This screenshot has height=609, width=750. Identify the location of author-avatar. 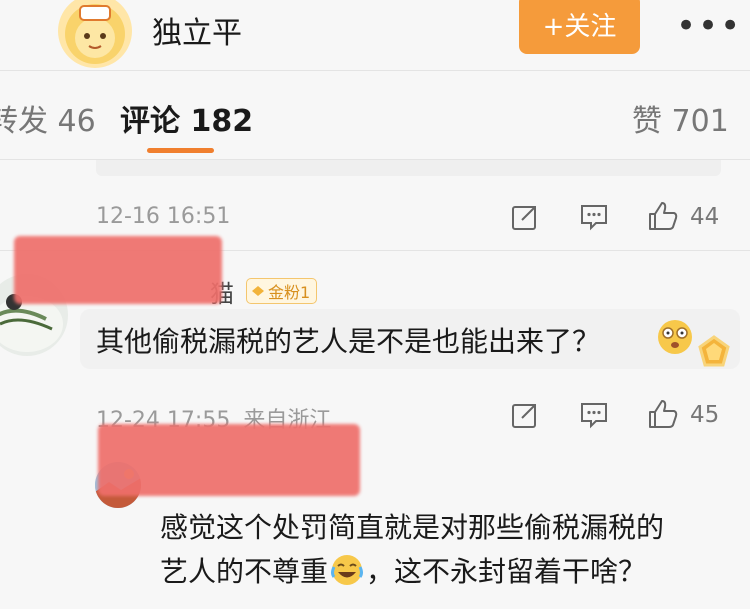
(95, 34).